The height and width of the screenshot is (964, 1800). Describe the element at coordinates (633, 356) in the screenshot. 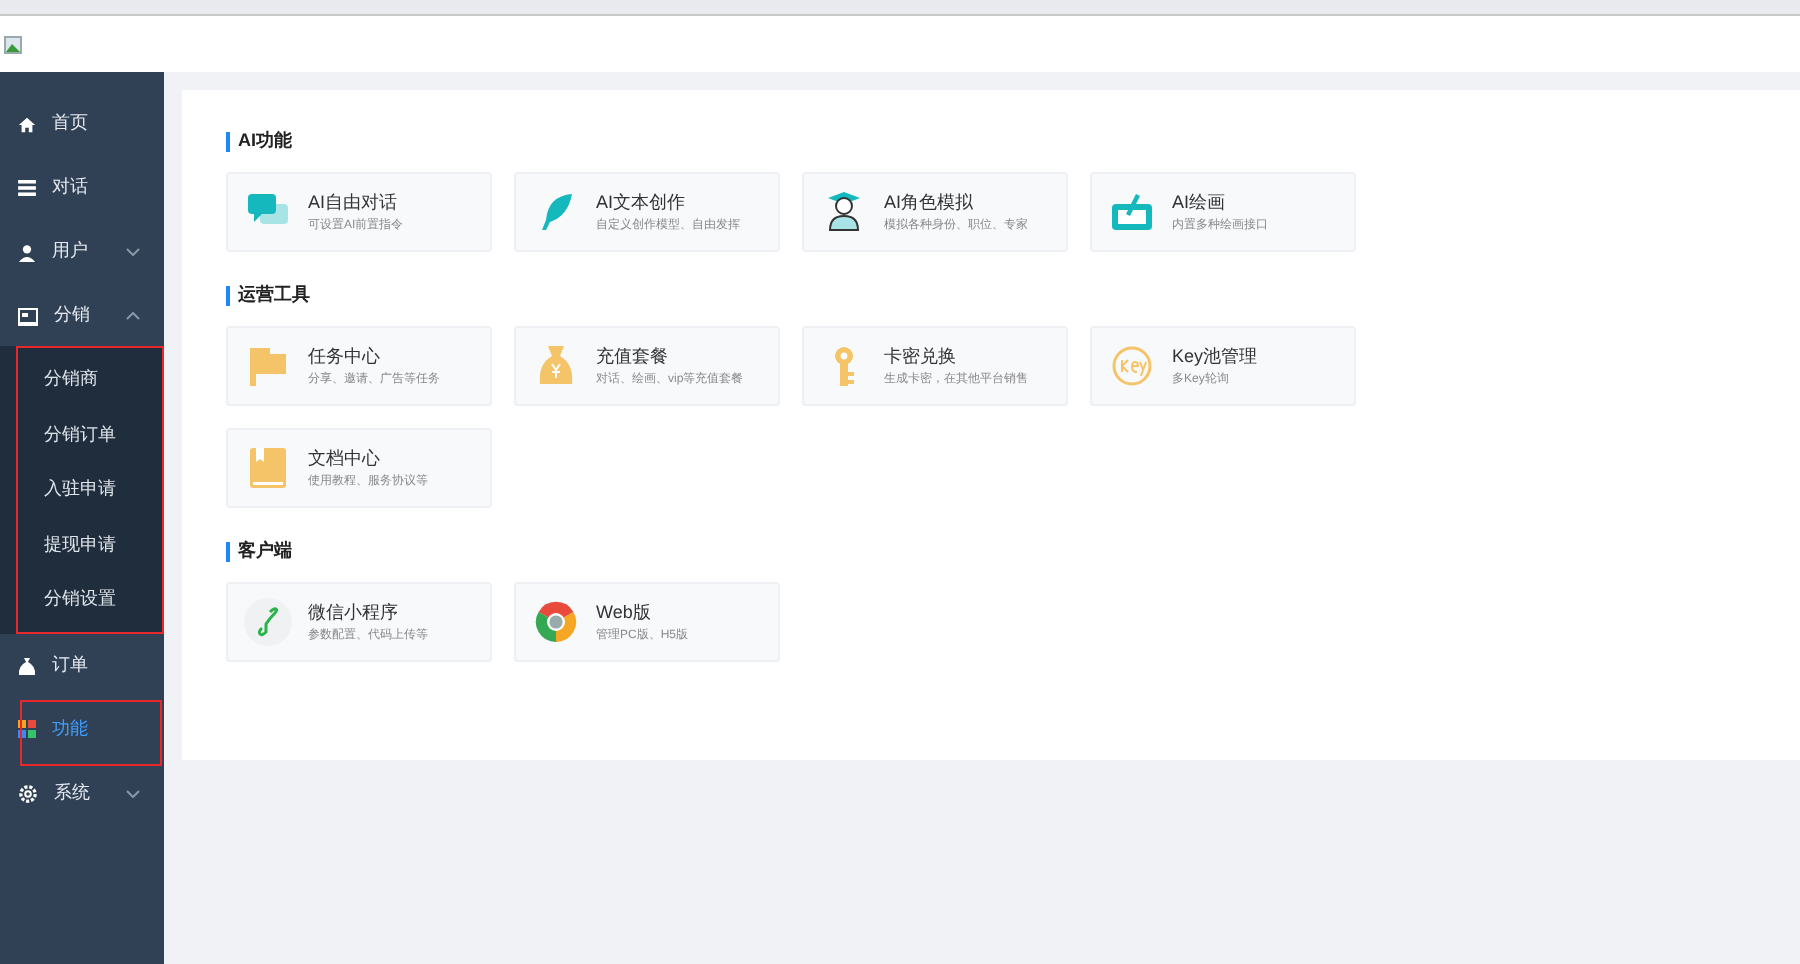

I see `card-title: 充值套餐` at that location.